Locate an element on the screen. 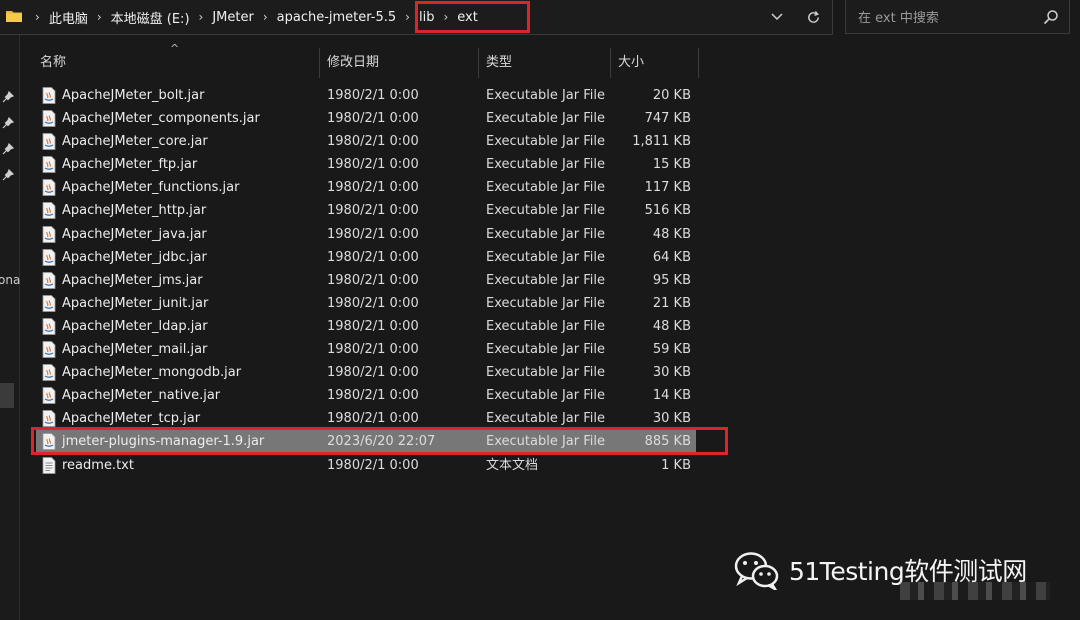 This screenshot has height=620, width=1080. breadcrumb-this-pc: 此电脑 is located at coordinates (68, 17).